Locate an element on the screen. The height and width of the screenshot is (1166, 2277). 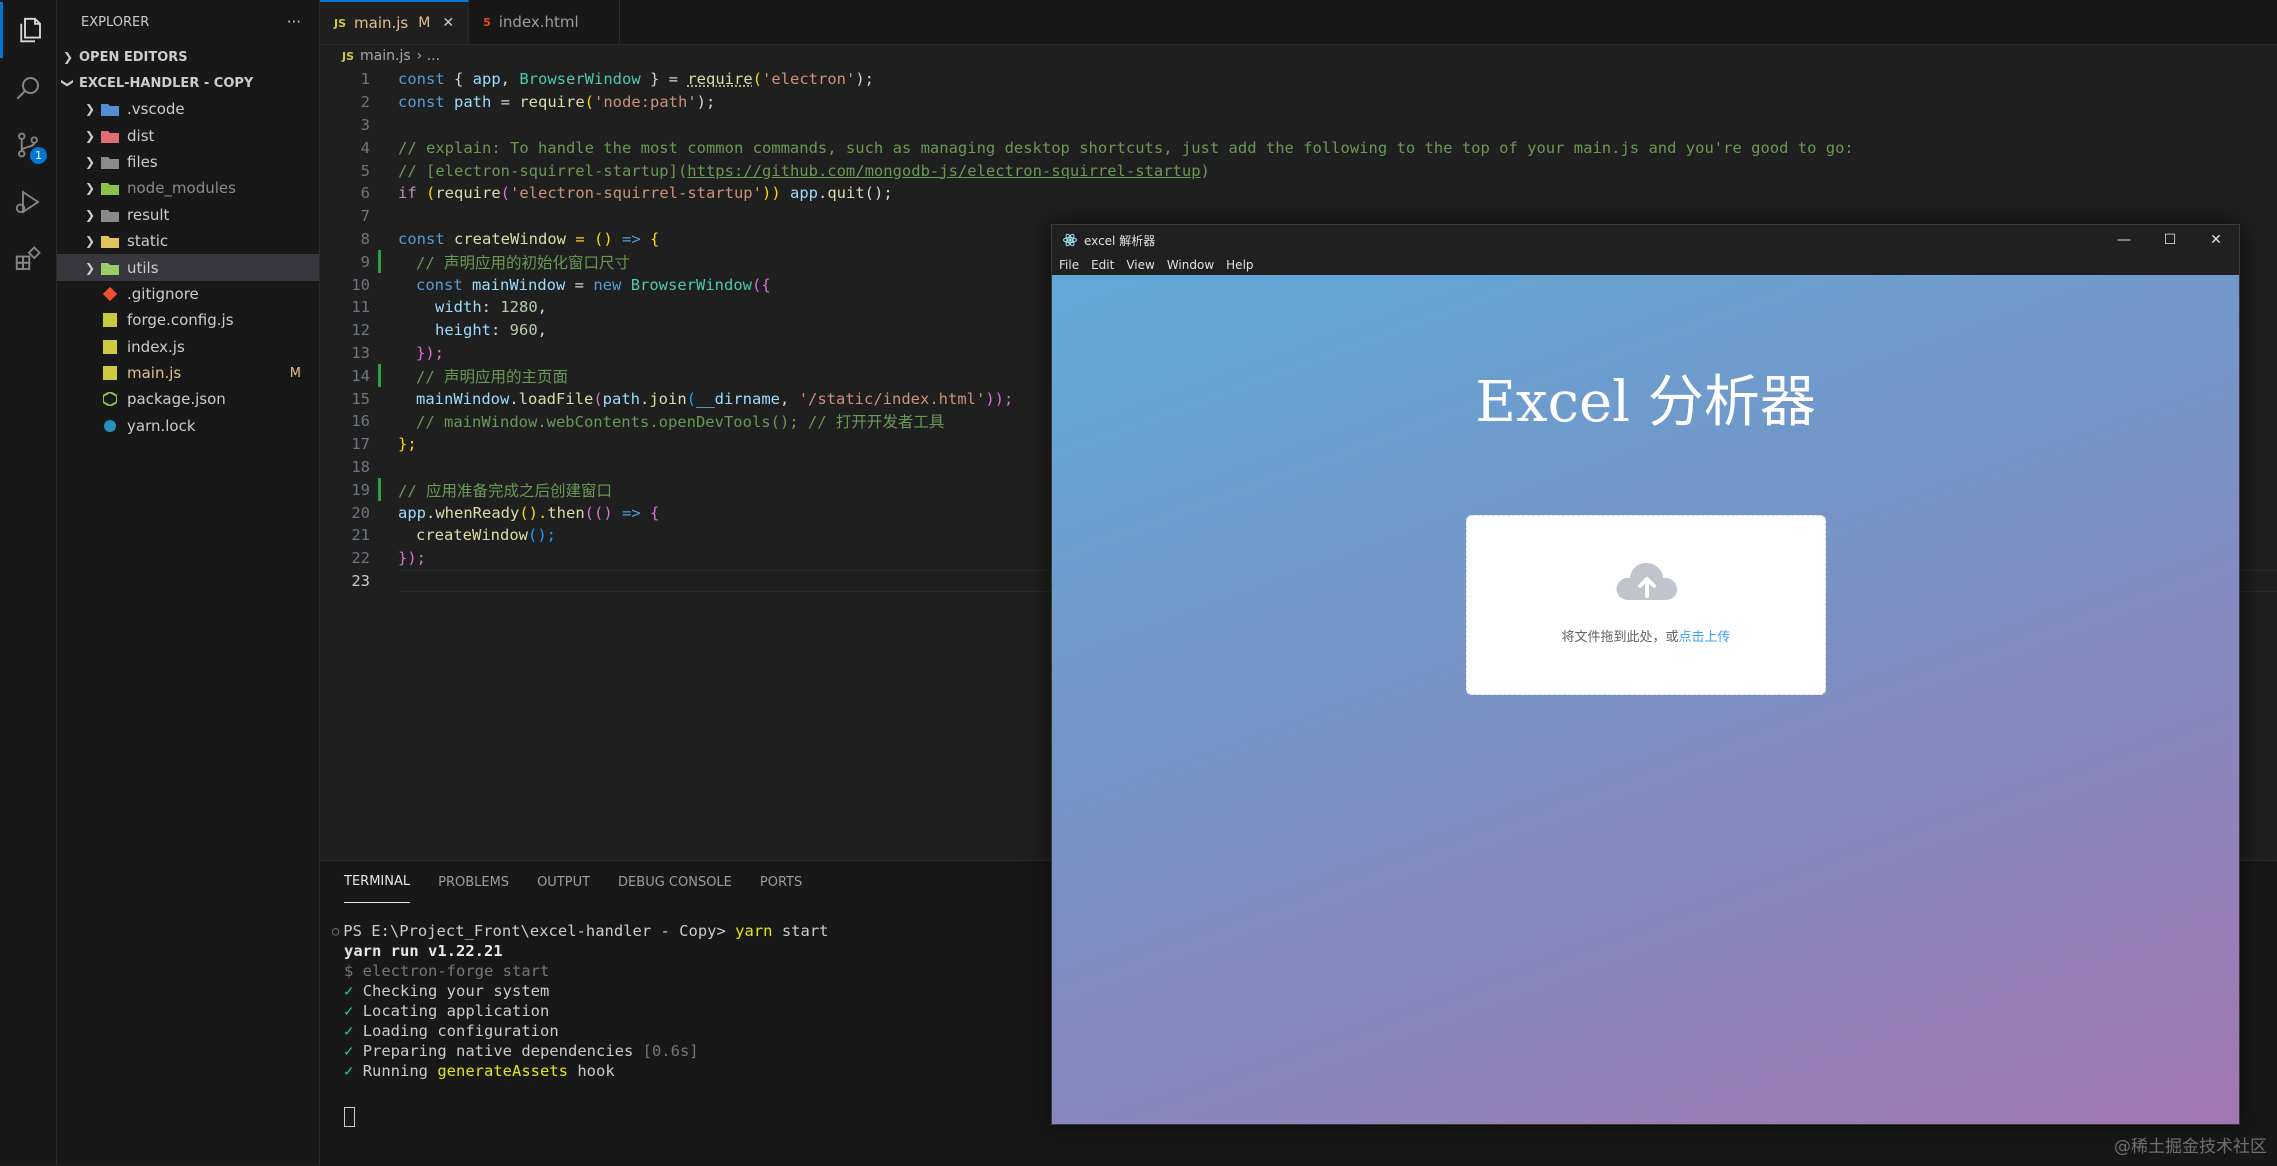
close-icon: ✕ is located at coordinates (448, 23).